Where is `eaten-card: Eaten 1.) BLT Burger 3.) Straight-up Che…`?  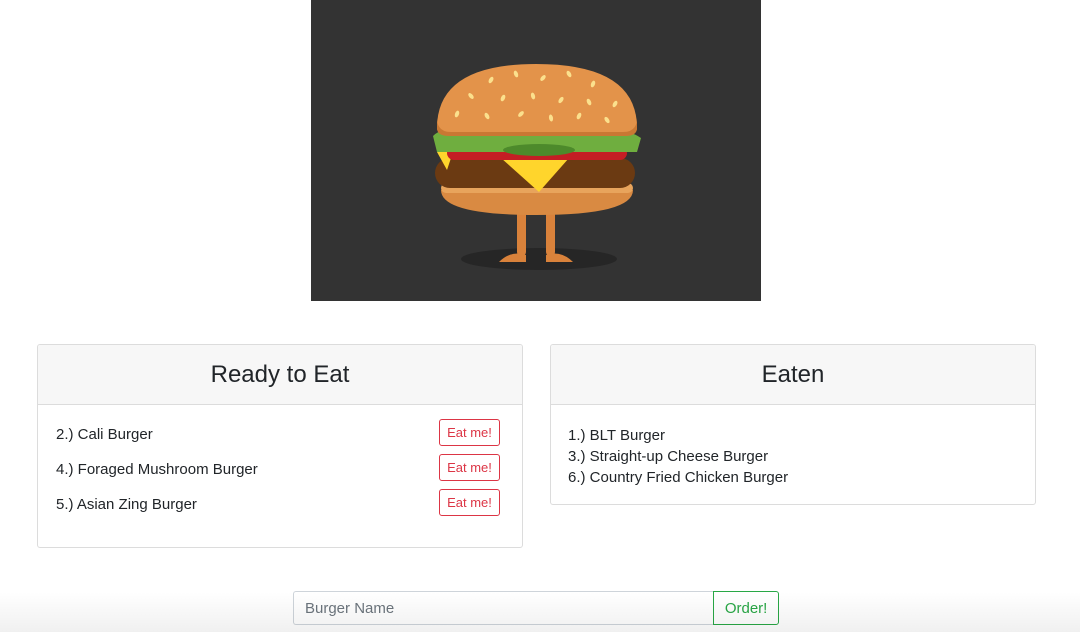 eaten-card: Eaten 1.) BLT Burger 3.) Straight-up Che… is located at coordinates (793, 424).